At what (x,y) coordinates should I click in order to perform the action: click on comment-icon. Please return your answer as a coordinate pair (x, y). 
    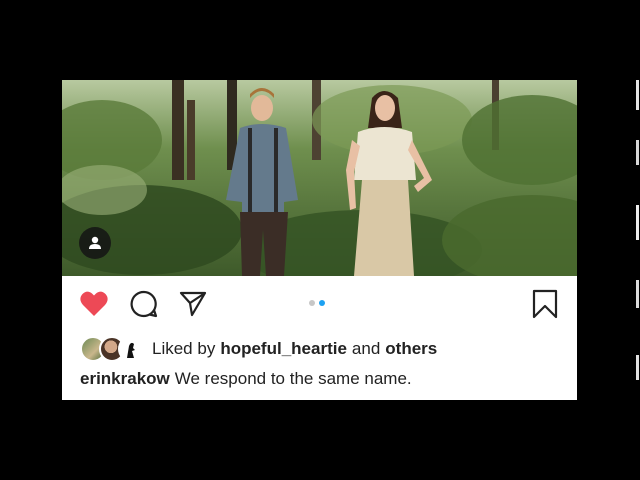
    Looking at the image, I should click on (144, 304).